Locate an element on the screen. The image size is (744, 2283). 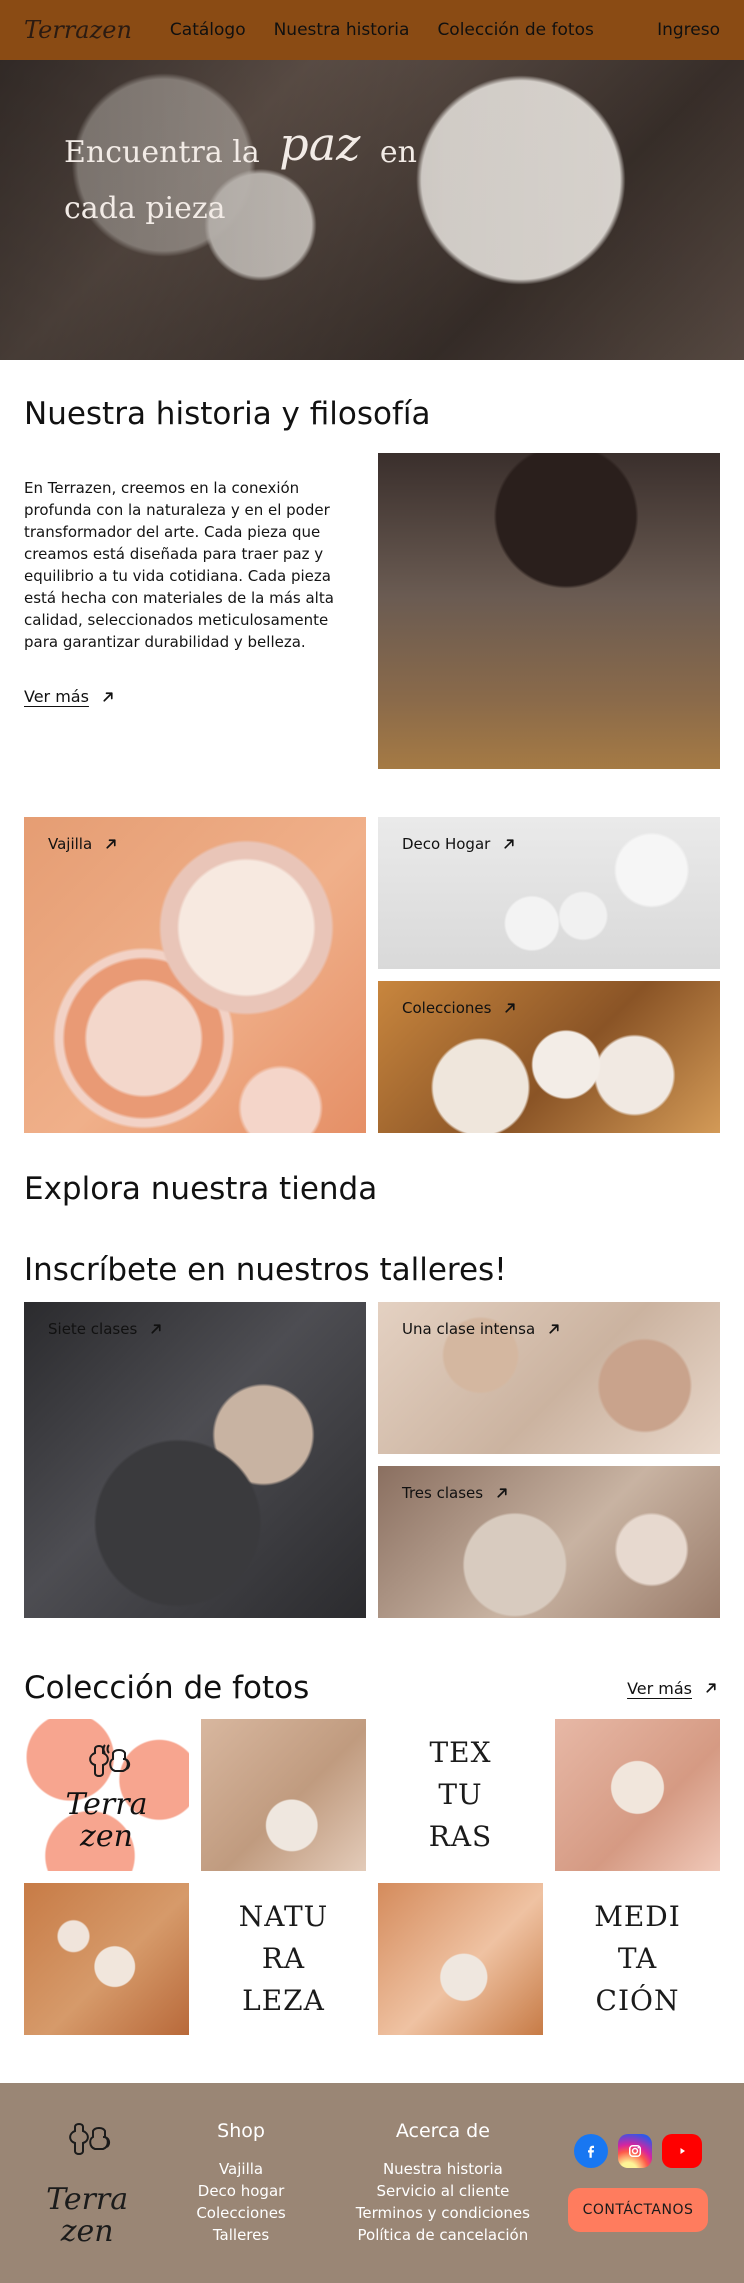
card-siete-text: Siete clases is located at coordinates (93, 1328).